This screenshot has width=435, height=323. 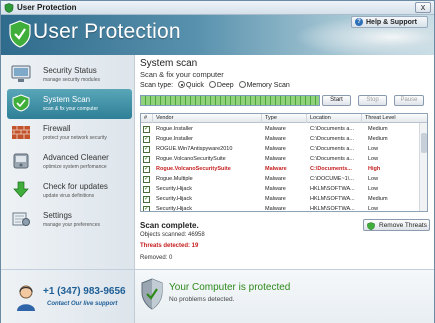 I want to click on scan-type-option-label: Memory Scan, so click(x=268, y=85).